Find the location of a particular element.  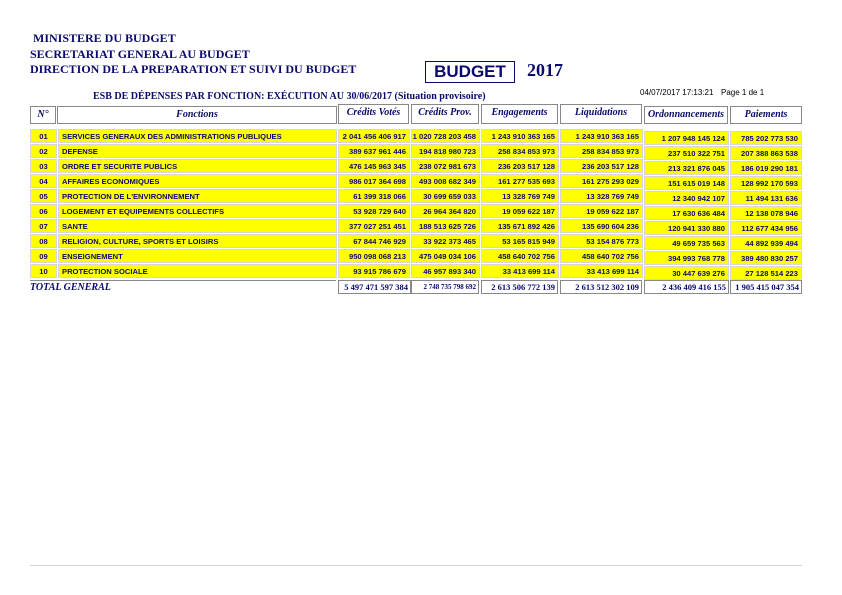

row-credits-votes: 986 017 364 698 is located at coordinates (374, 181).